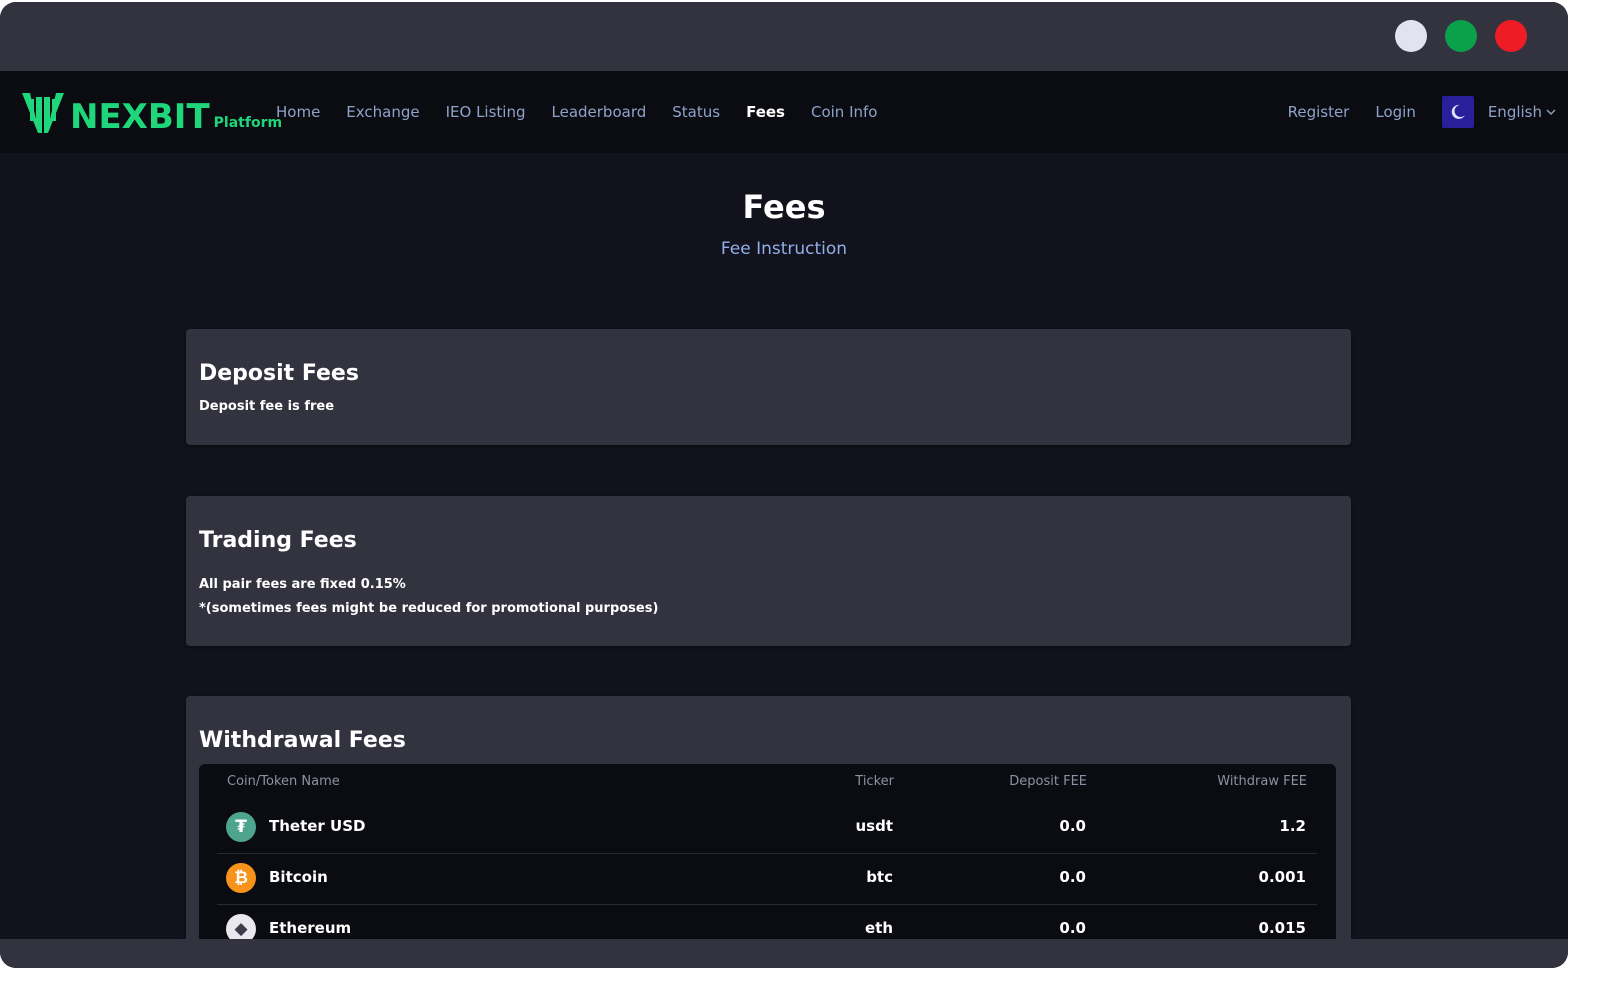 The height and width of the screenshot is (1000, 1600). What do you see at coordinates (874, 781) in the screenshot?
I see `header-ticker: Ticker` at bounding box center [874, 781].